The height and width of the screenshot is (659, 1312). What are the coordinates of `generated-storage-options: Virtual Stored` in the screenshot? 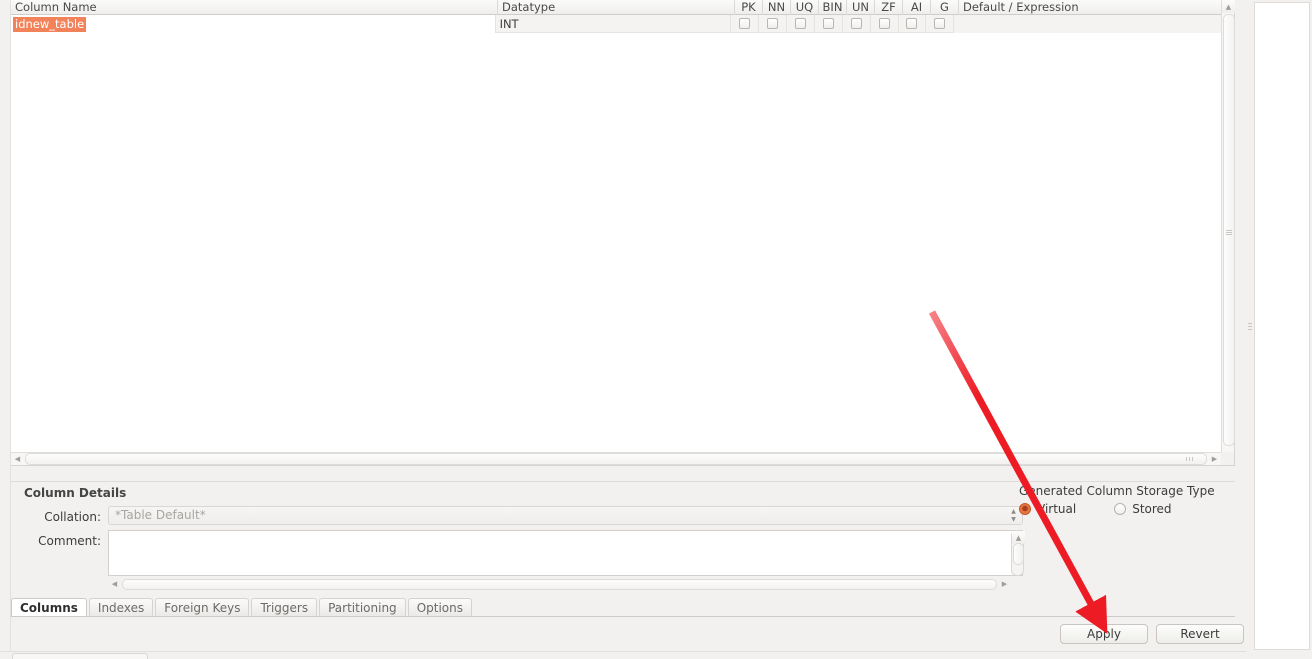 It's located at (1128, 509).